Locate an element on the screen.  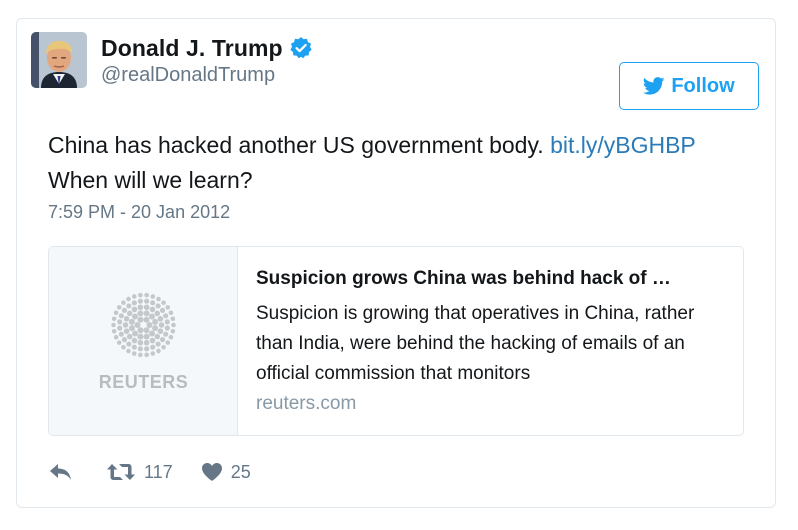
avatar-image is located at coordinates (59, 60).